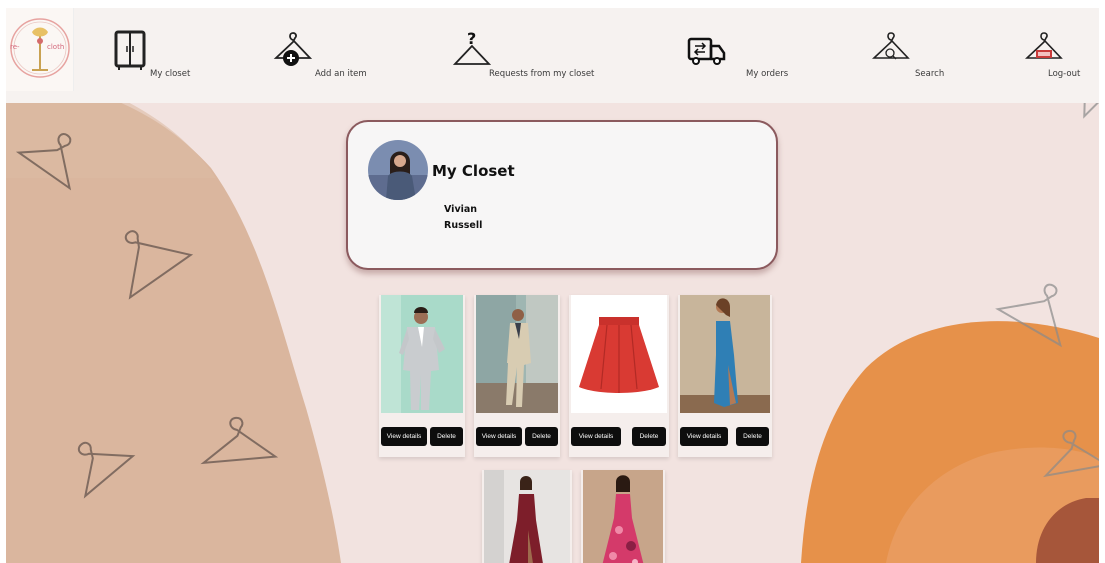 The image size is (1105, 563). Describe the element at coordinates (473, 171) in the screenshot. I see `page-title: My Closet` at that location.